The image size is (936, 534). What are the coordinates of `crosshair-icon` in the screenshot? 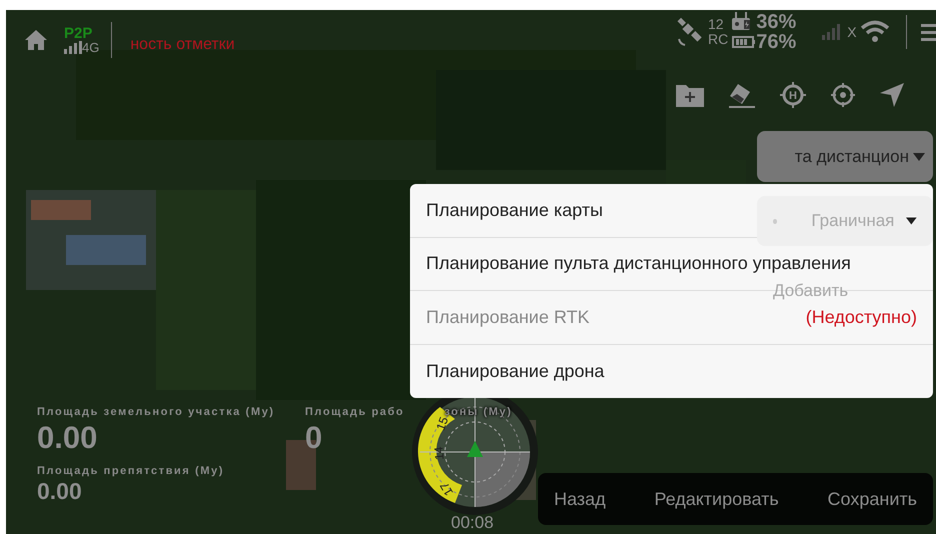 It's located at (843, 95).